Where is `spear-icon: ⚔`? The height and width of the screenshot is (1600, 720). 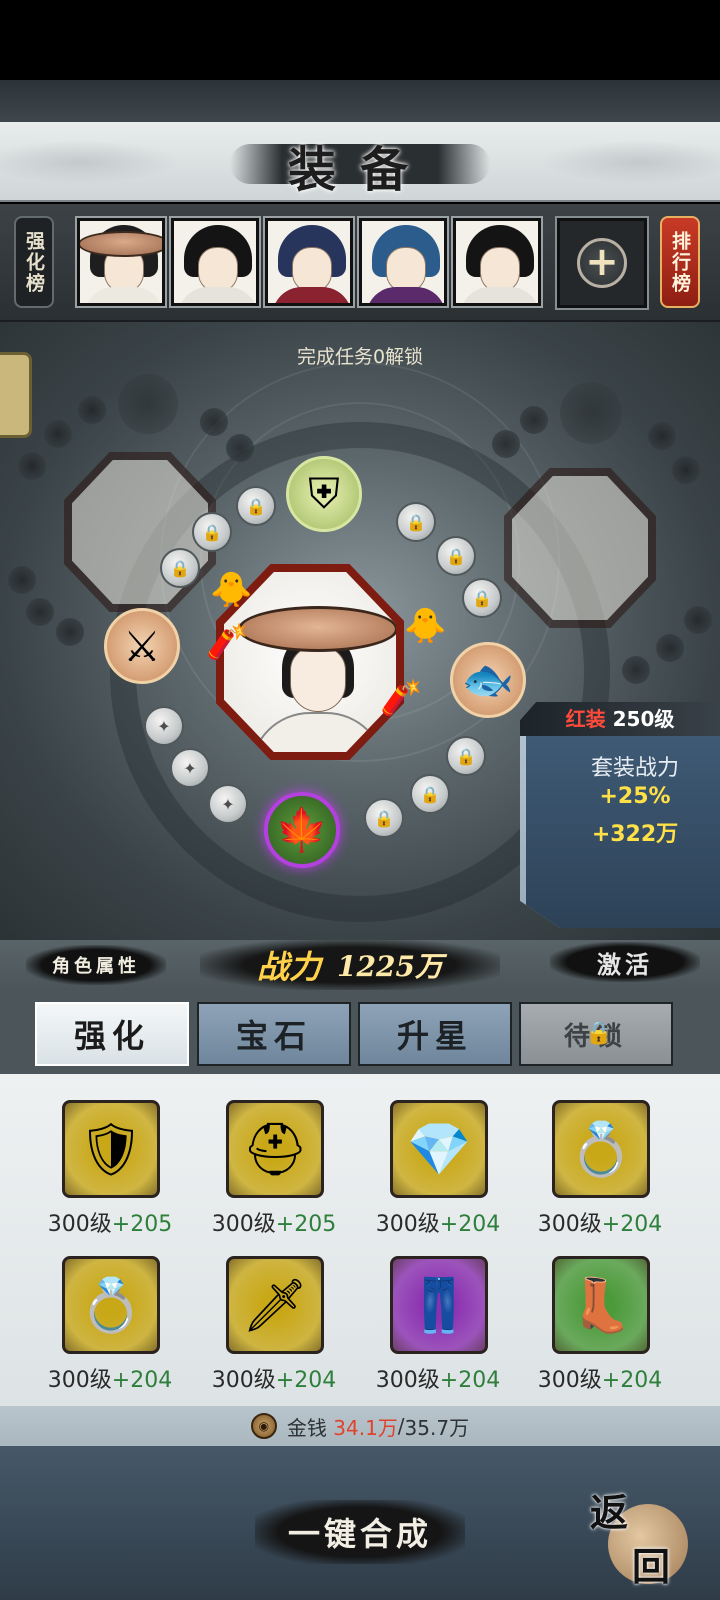 spear-icon: ⚔ is located at coordinates (142, 646).